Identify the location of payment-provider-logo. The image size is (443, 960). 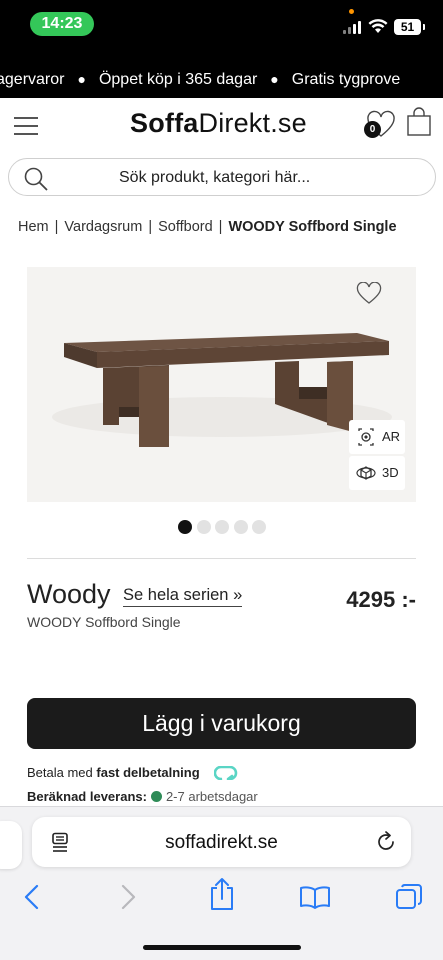
(226, 773).